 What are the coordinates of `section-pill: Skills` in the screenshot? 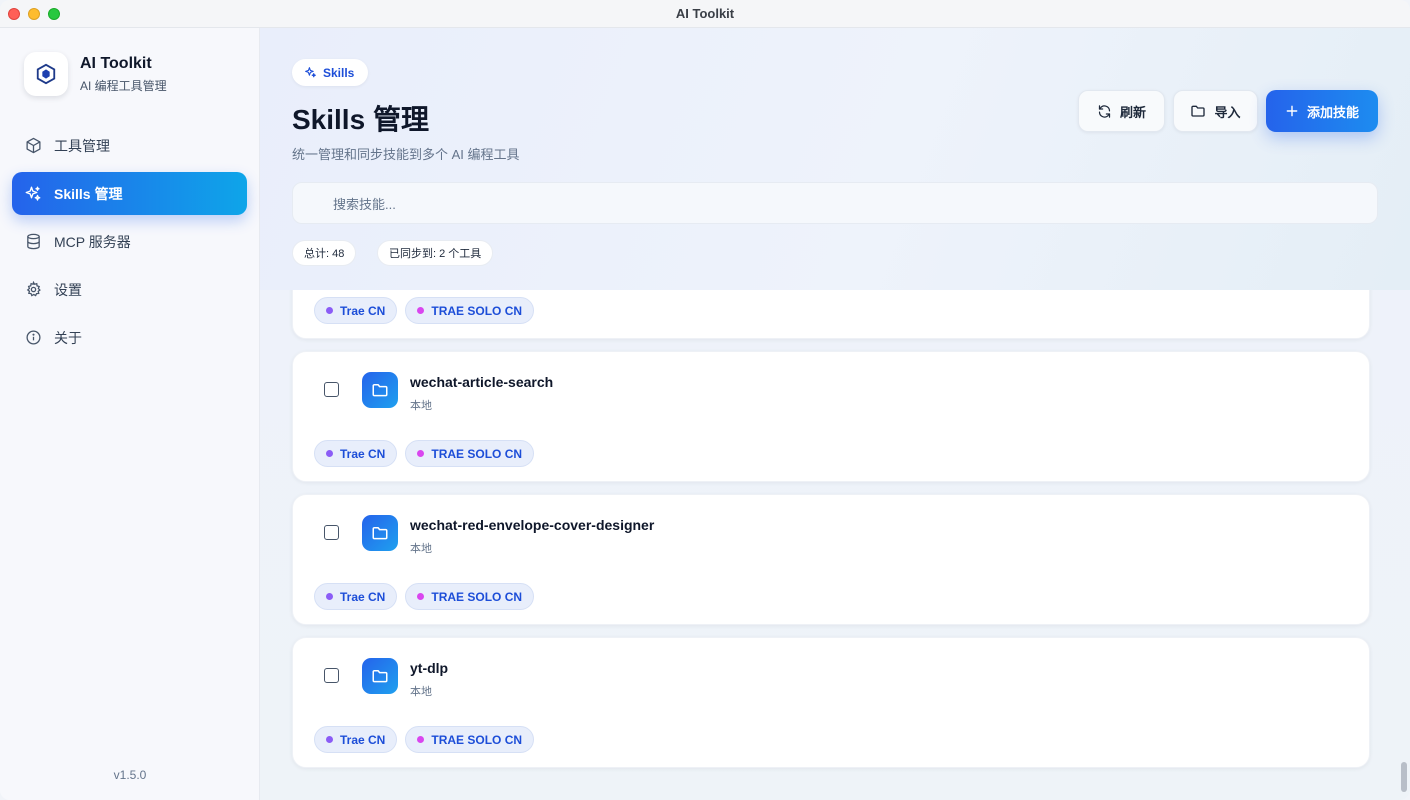 It's located at (330, 72).